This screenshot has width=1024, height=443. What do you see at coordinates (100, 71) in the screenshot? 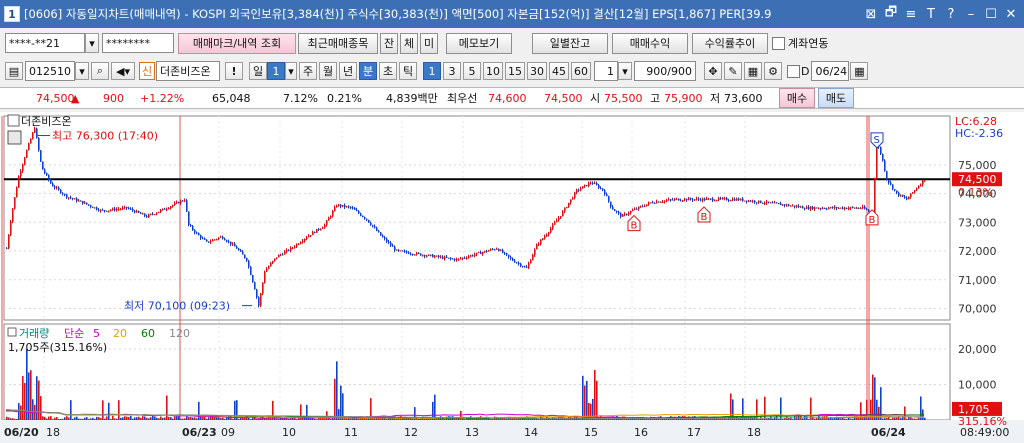
I see `search-icon: ⌕` at bounding box center [100, 71].